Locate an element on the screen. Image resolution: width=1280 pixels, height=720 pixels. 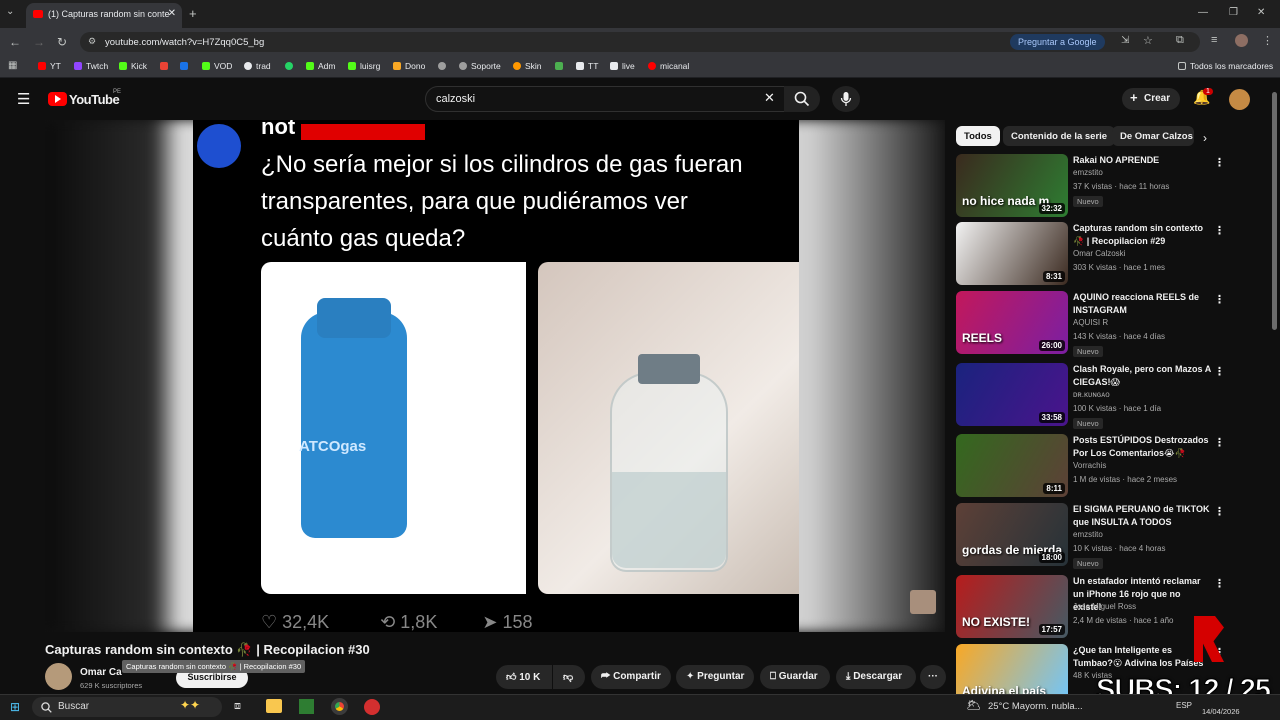
extensions-icon: ⧉ is located at coordinates (1180, 40).